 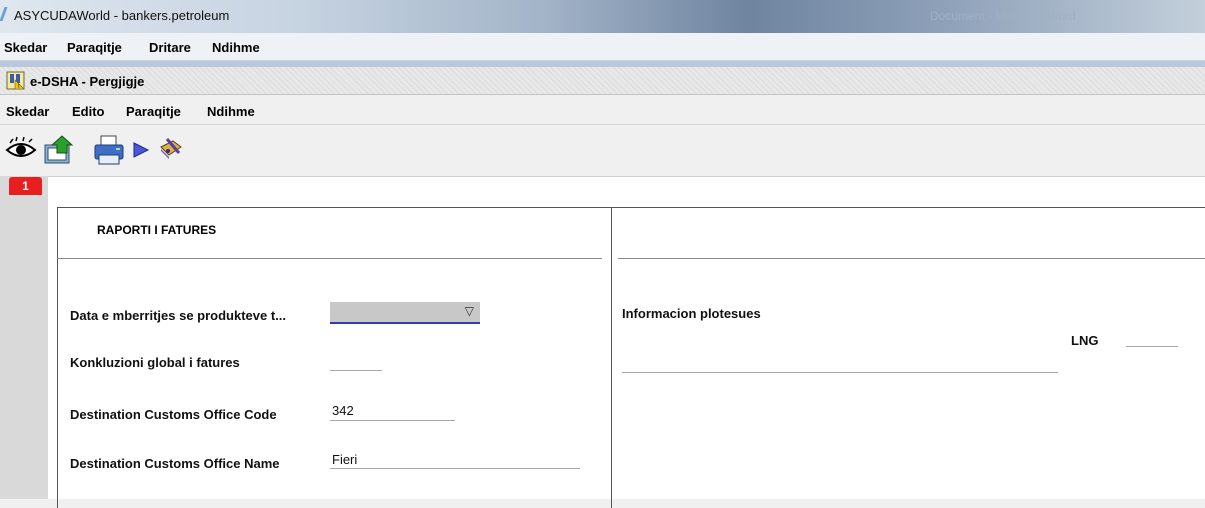 I want to click on additional-info-label: Informacion plotesues, so click(x=691, y=313).